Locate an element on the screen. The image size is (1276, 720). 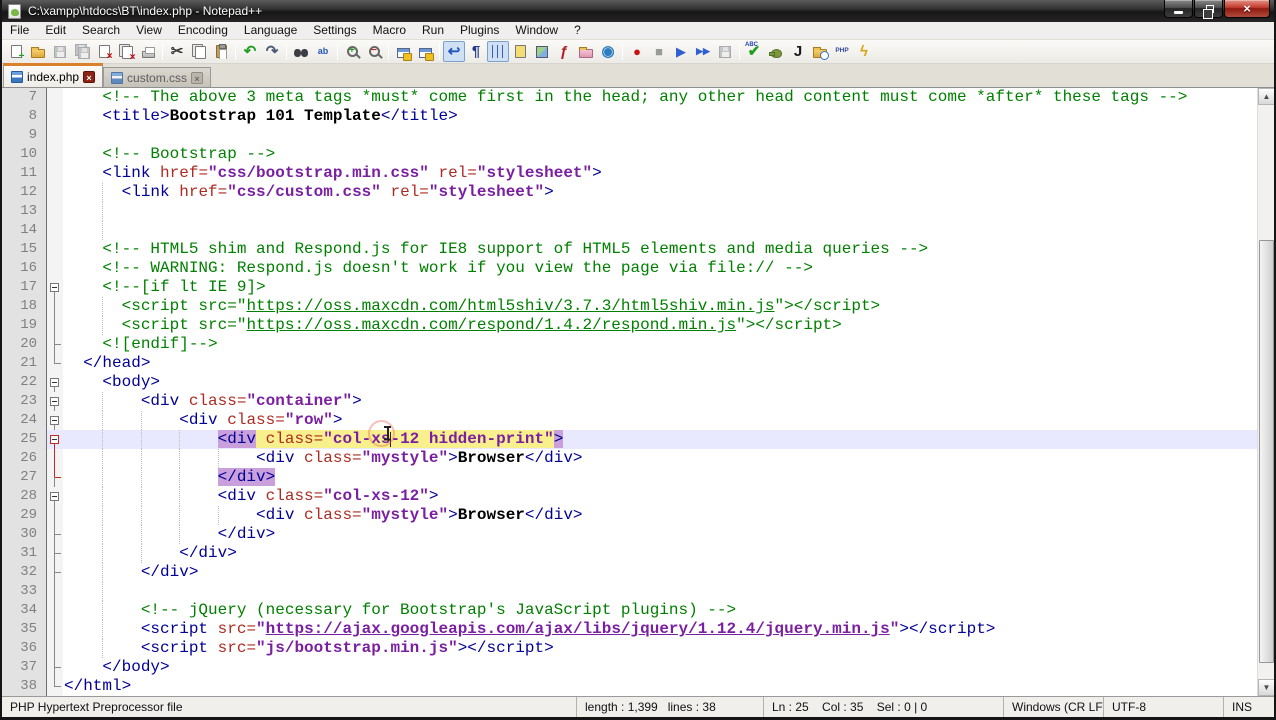
redo-button: ↷ is located at coordinates (272, 51).